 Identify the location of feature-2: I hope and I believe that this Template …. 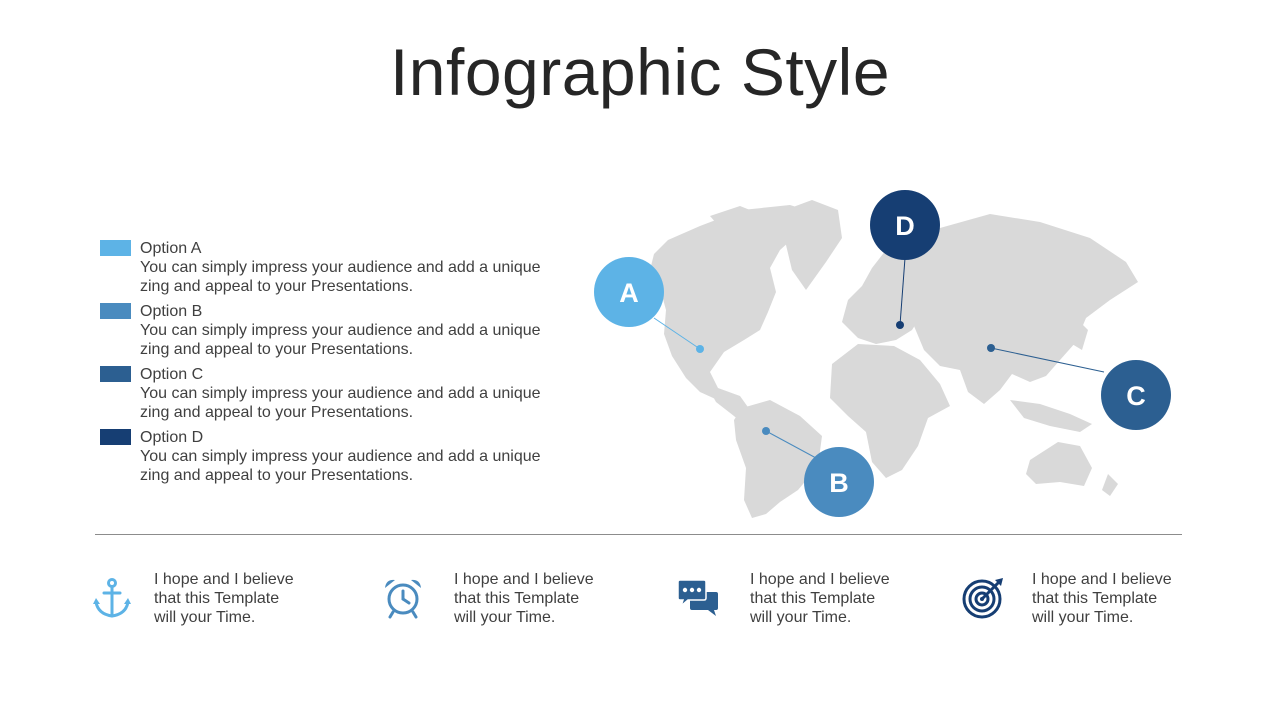
(502, 605).